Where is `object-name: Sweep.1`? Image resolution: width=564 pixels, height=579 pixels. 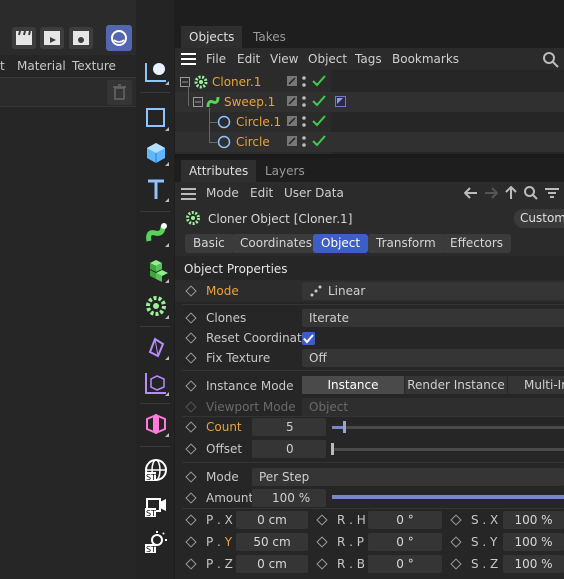 object-name: Sweep.1 is located at coordinates (249, 102).